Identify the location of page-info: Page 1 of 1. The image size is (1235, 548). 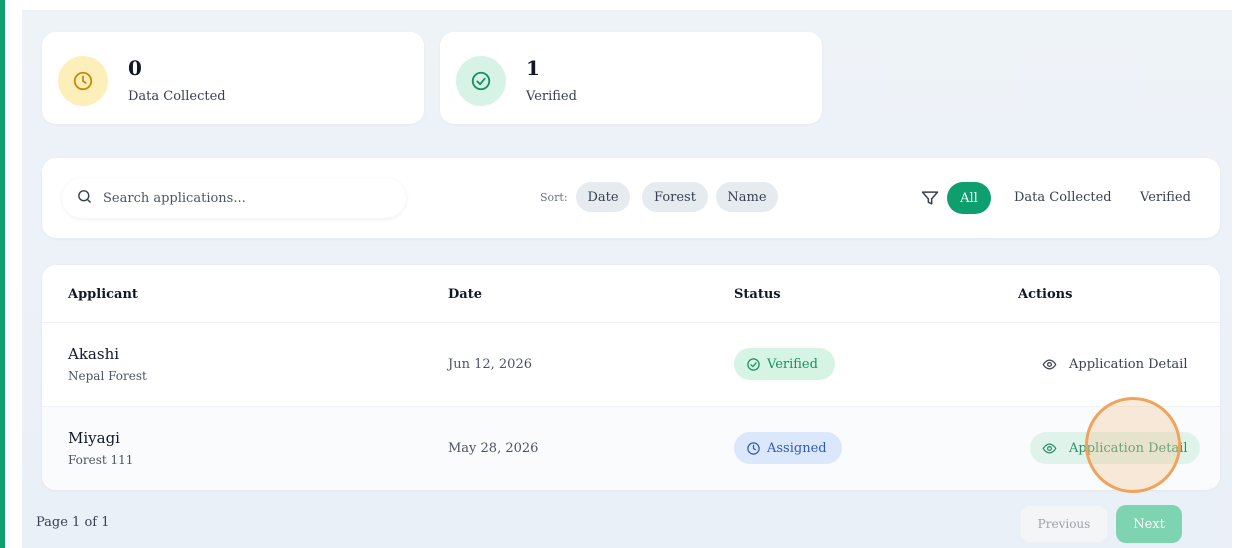
(73, 522).